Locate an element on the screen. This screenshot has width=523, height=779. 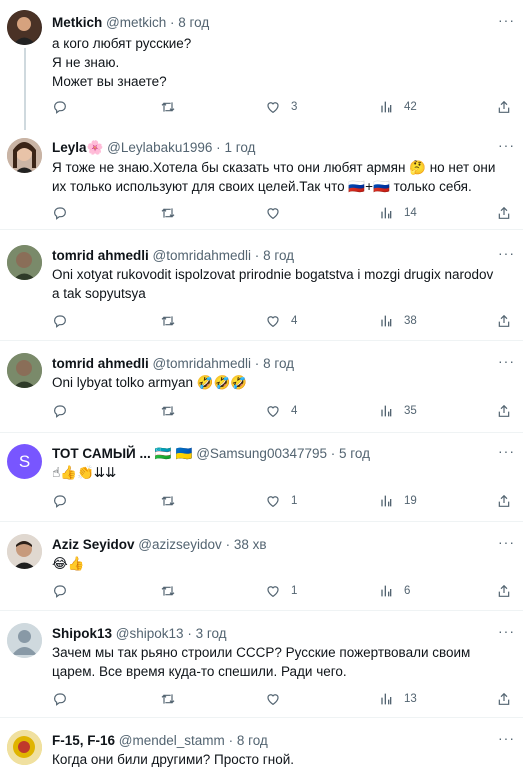
action-bar: 4 35 is located at coordinates (283, 412).